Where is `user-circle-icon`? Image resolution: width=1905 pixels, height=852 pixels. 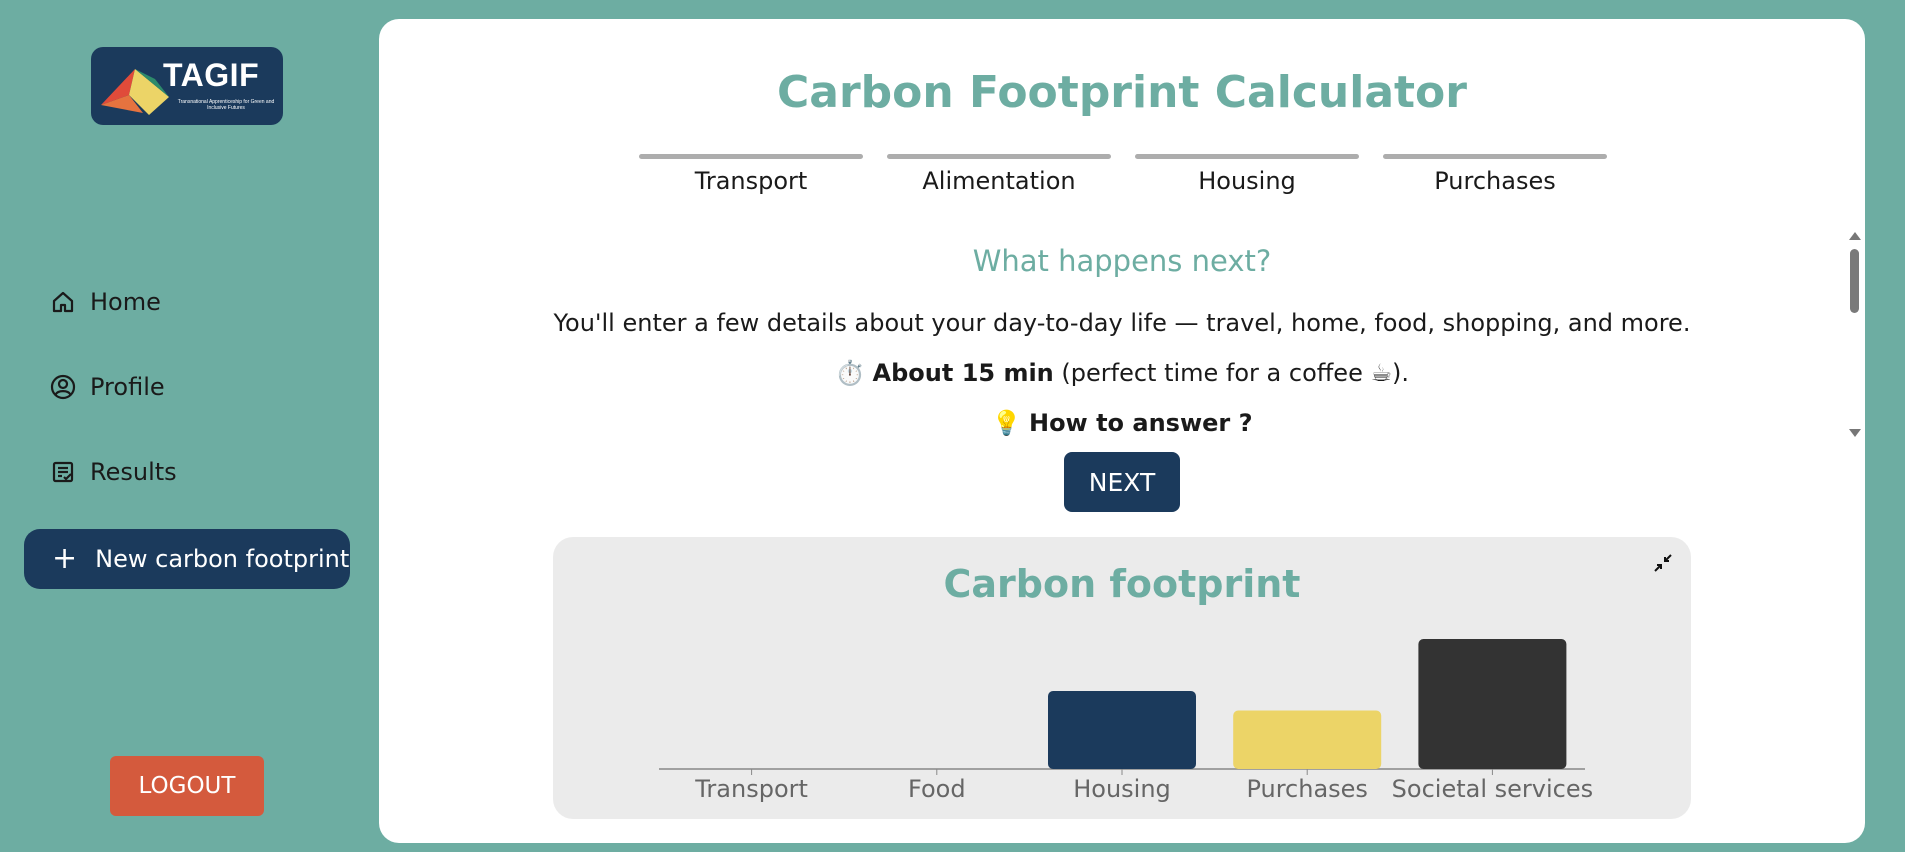 user-circle-icon is located at coordinates (63, 387).